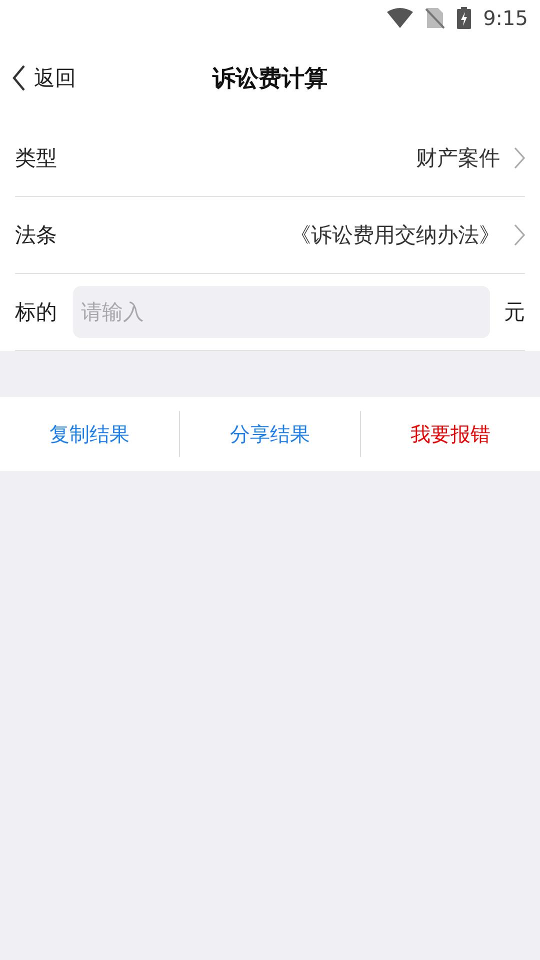  What do you see at coordinates (514, 312) in the screenshot?
I see `unit-label: 元` at bounding box center [514, 312].